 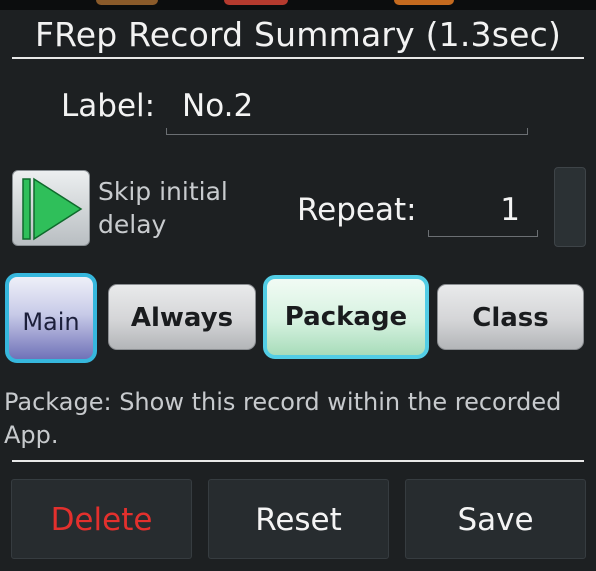 I want to click on play-button, so click(x=51, y=208).